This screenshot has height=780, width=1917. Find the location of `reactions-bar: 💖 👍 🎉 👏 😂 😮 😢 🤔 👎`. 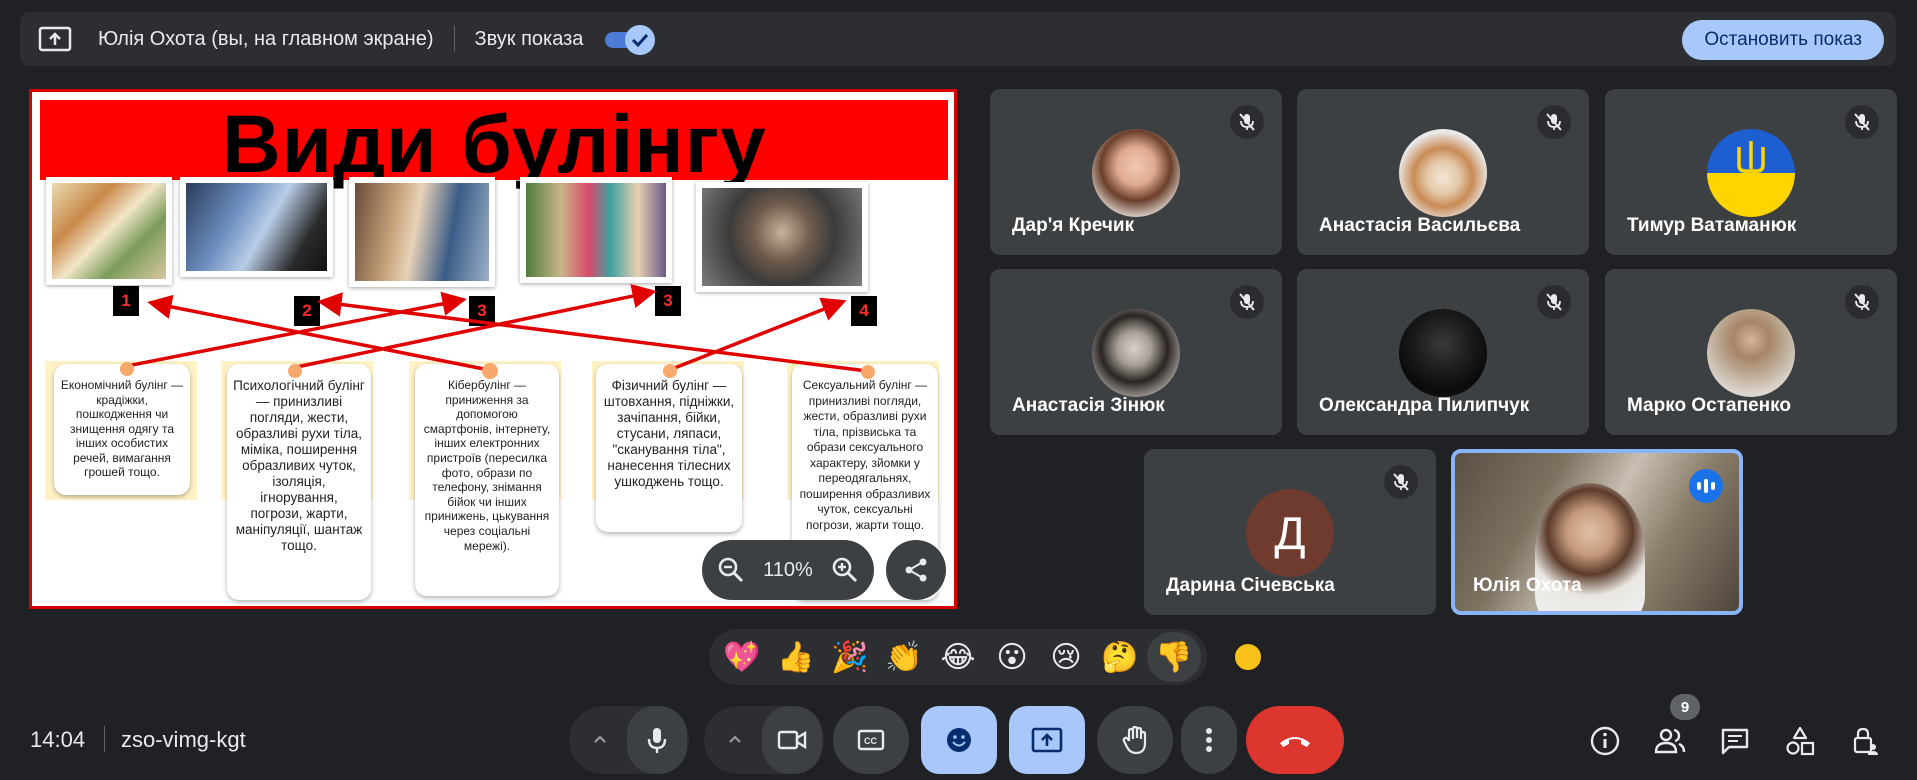

reactions-bar: 💖 👍 🎉 👏 😂 😮 😢 🤔 👎 is located at coordinates (958, 657).